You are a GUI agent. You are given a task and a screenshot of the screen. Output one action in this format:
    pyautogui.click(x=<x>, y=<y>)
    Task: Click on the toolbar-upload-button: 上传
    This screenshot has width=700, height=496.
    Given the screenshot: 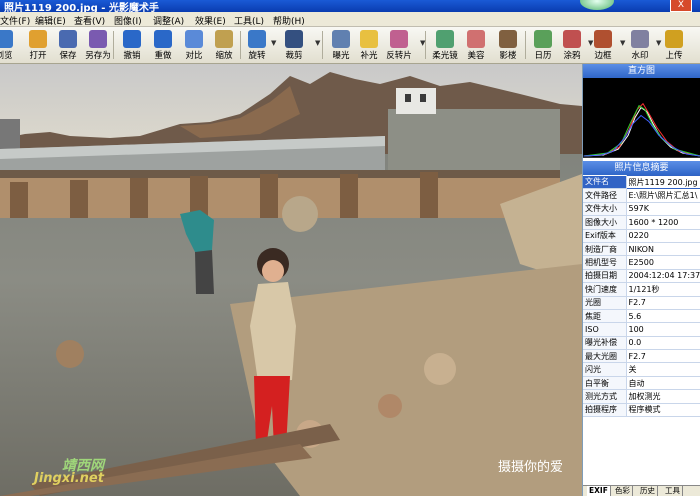 What is the action you would take?
    pyautogui.click(x=674, y=45)
    